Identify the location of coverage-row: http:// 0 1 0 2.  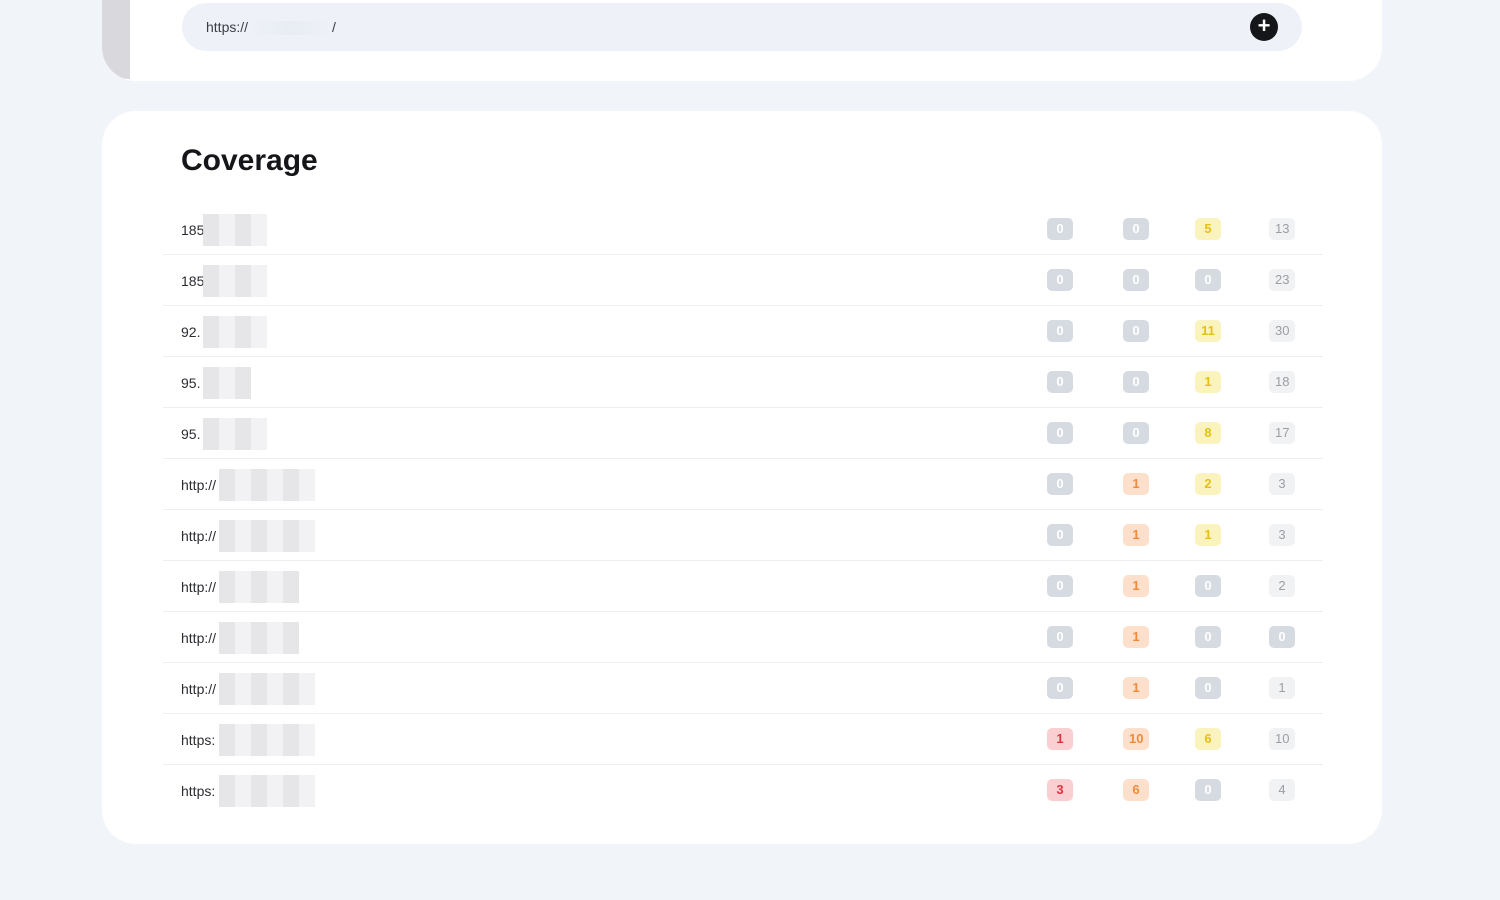
(743, 586).